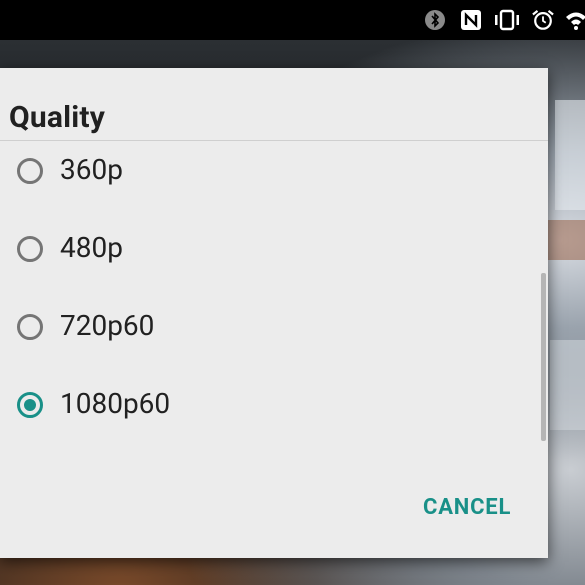 Image resolution: width=585 pixels, height=585 pixels. I want to click on scrollbar, so click(543, 357).